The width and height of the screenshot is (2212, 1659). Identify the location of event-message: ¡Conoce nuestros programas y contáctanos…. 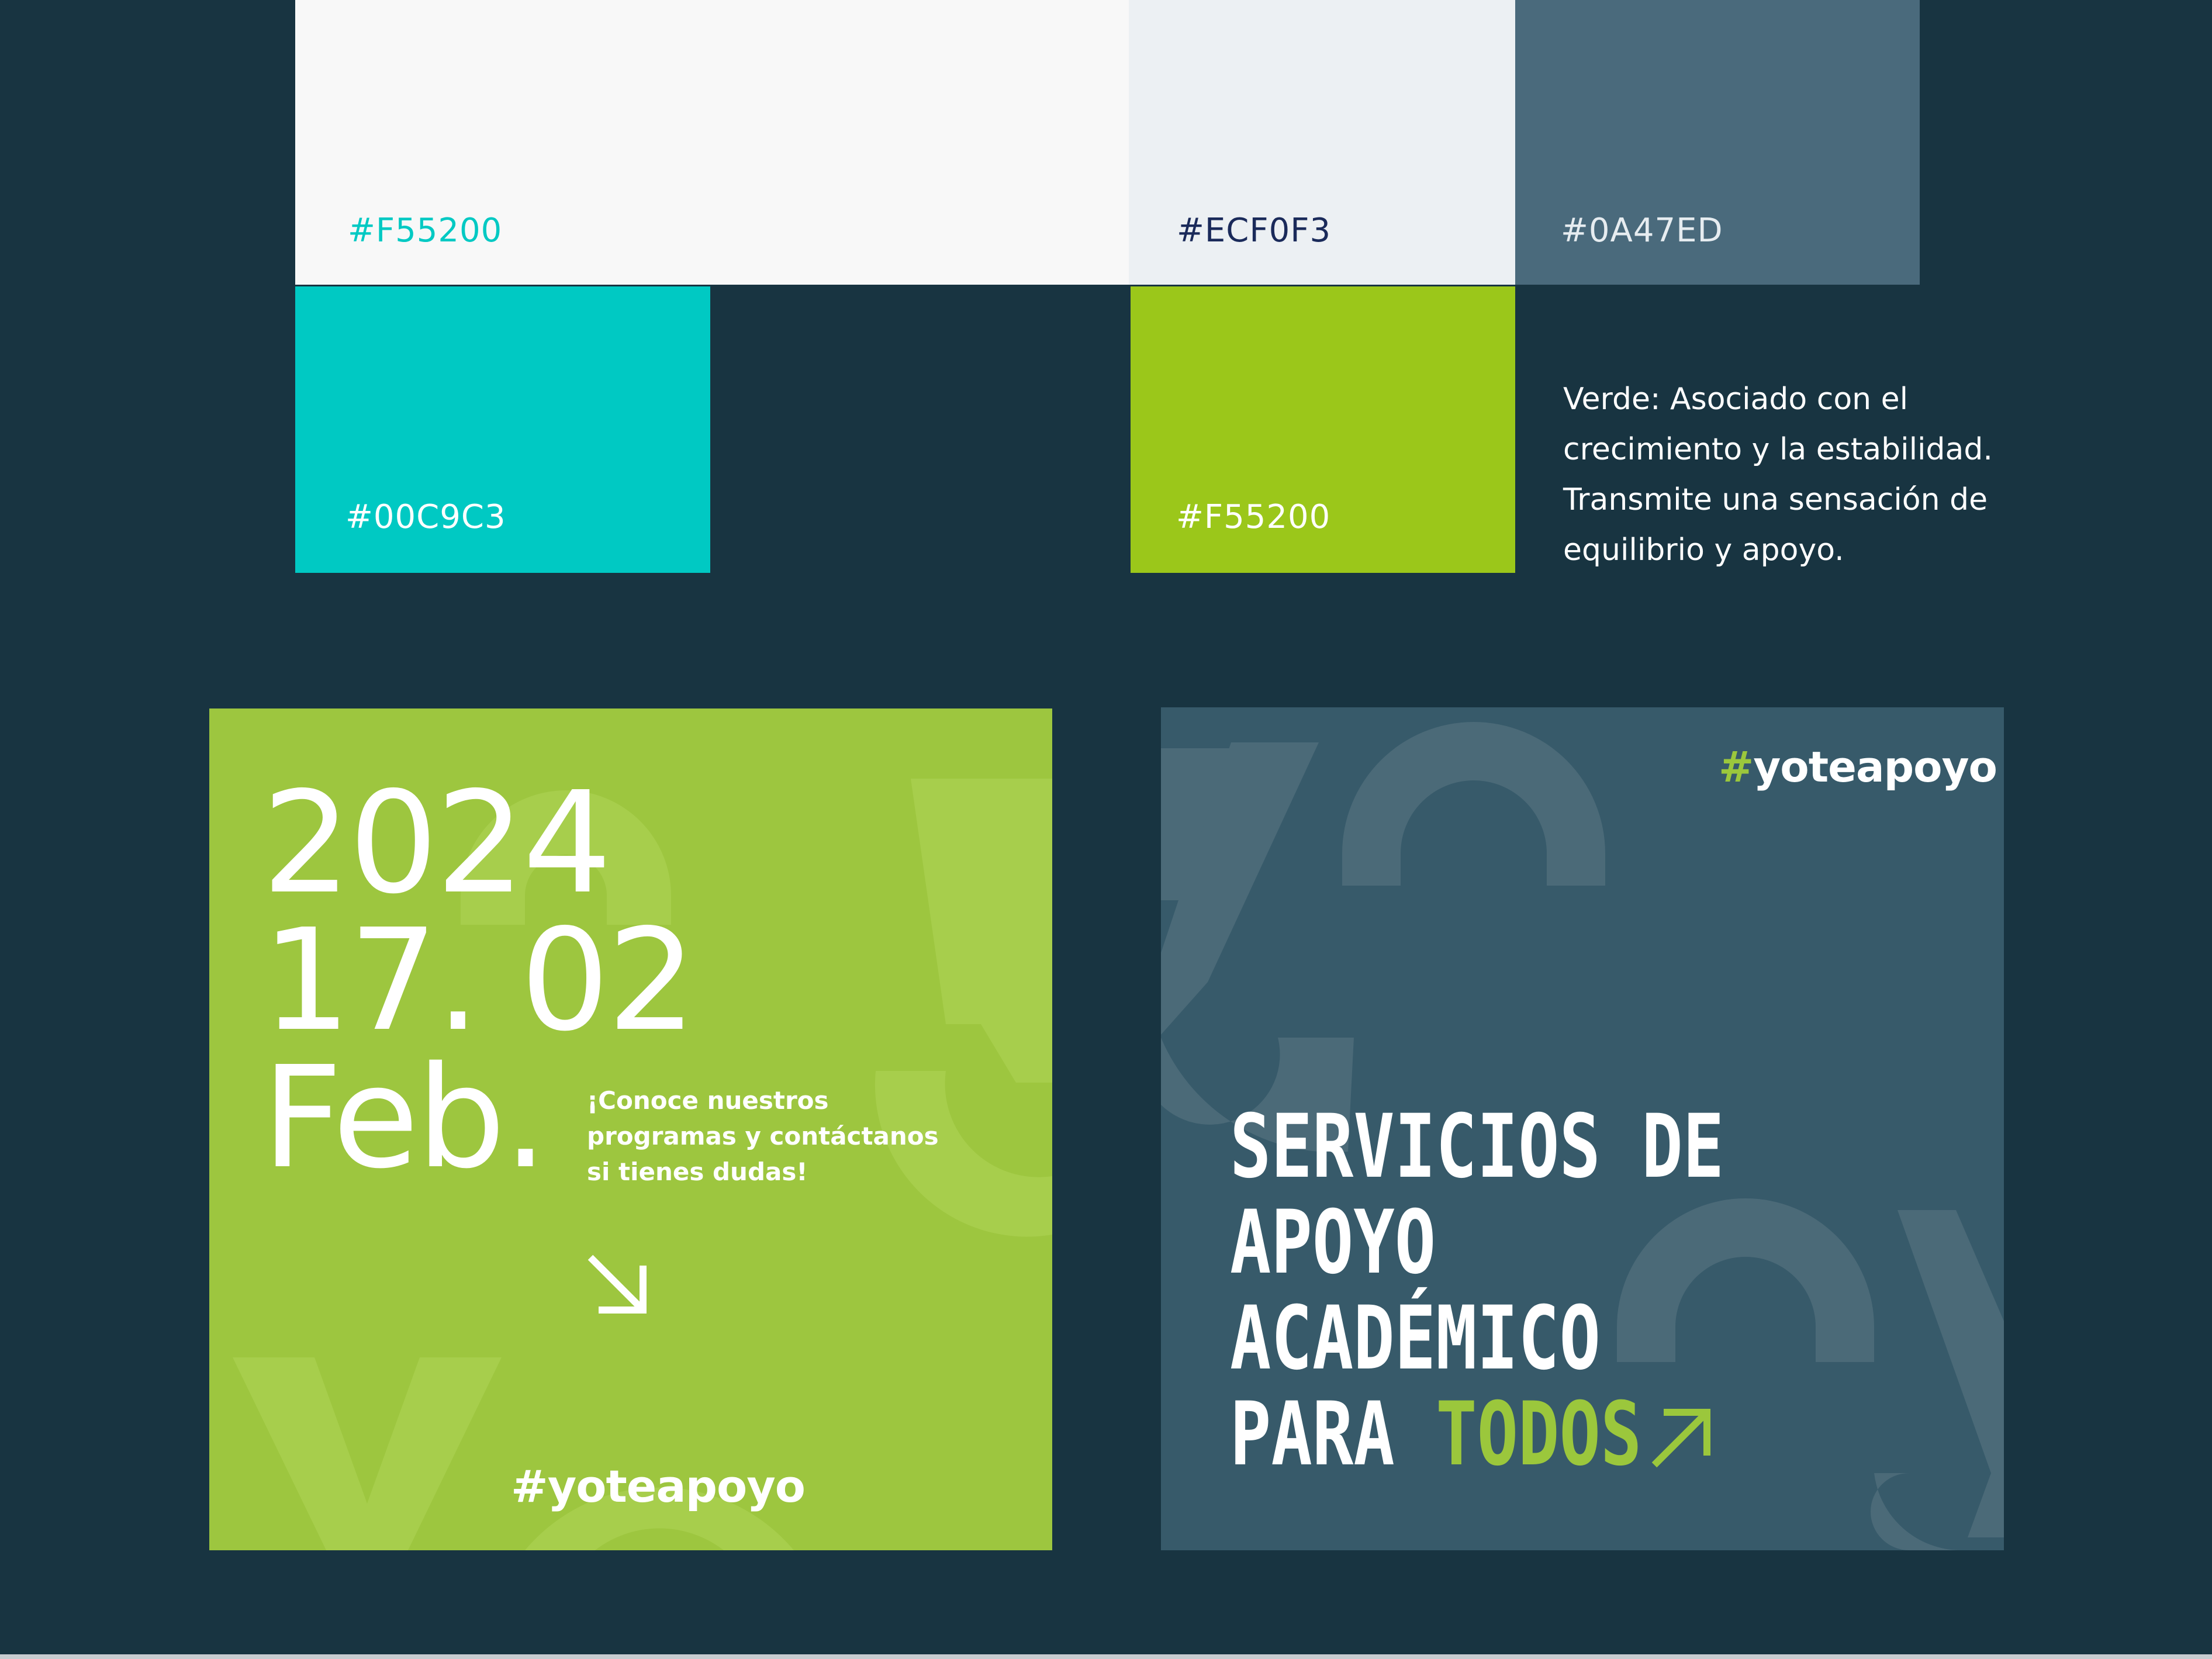
(763, 1136).